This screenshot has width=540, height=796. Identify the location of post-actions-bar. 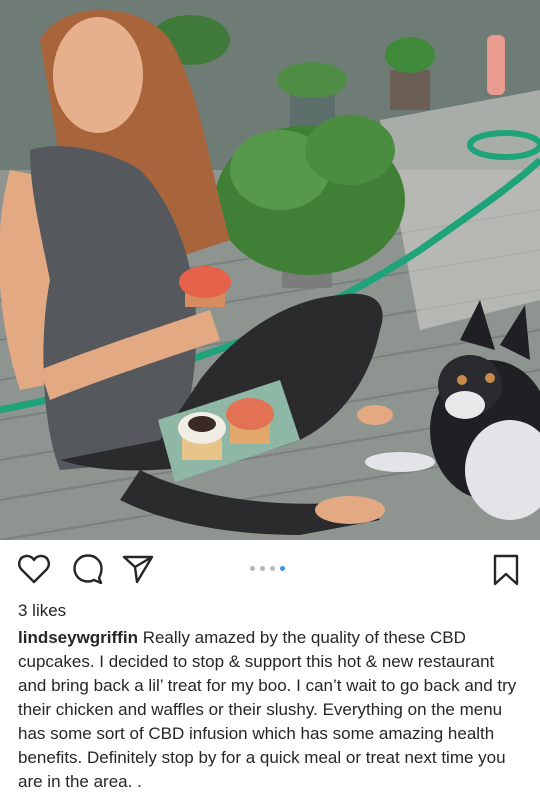
(270, 569).